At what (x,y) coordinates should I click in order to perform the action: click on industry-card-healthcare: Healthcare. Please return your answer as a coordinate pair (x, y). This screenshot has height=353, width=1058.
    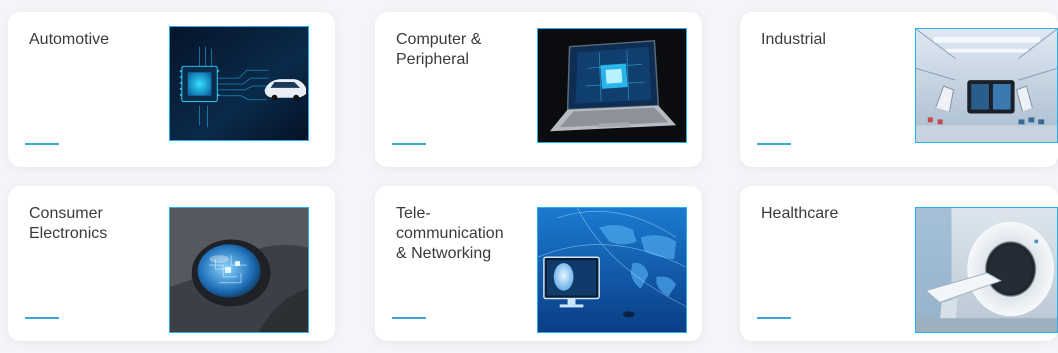
    Looking at the image, I should click on (899, 263).